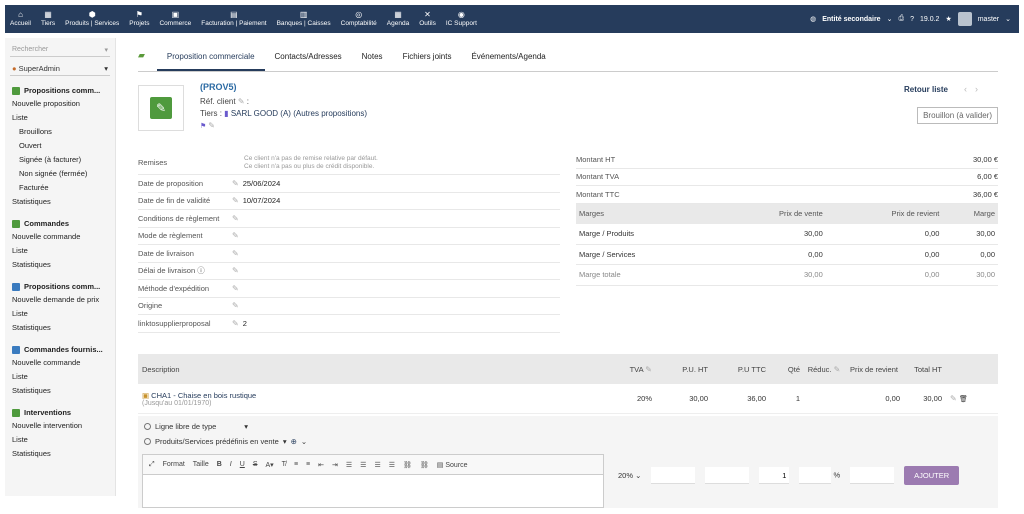 This screenshot has height=514, width=1024. Describe the element at coordinates (727, 475) in the screenshot. I see `price-ttc-input` at that location.